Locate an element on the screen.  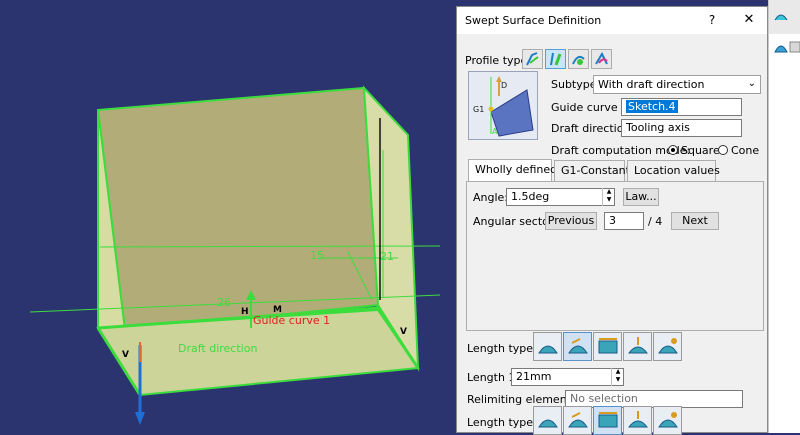
marker-h: H is located at coordinates (245, 312).